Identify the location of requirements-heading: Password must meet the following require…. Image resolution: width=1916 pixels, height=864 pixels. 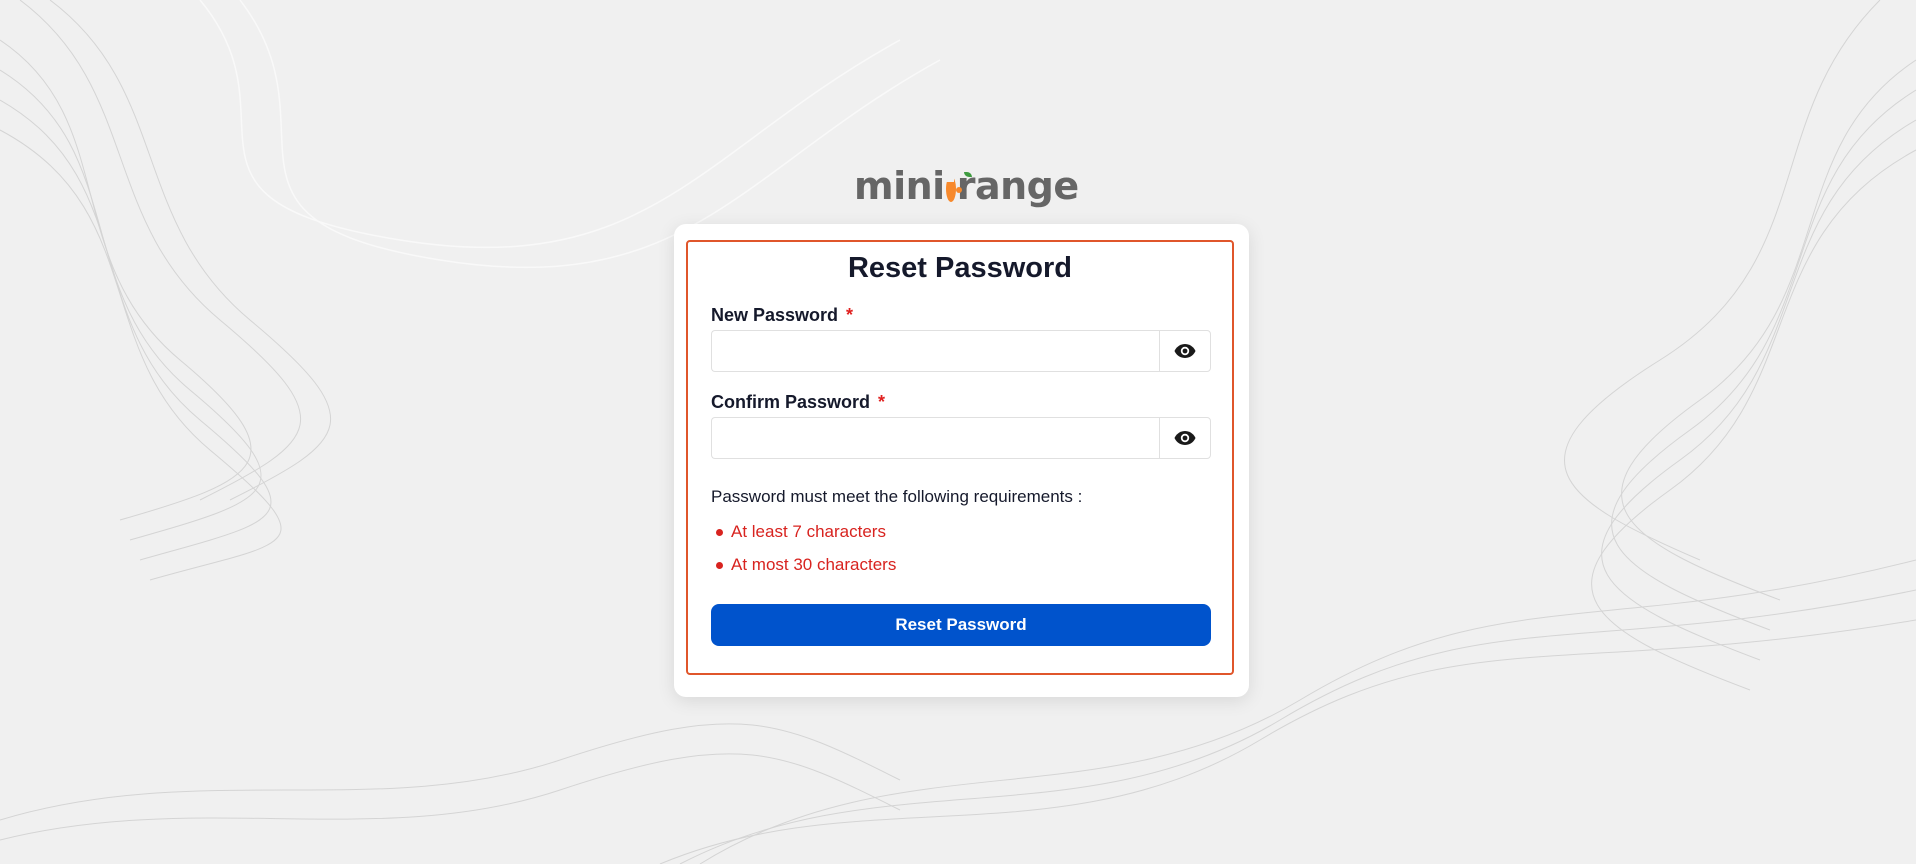
(897, 496).